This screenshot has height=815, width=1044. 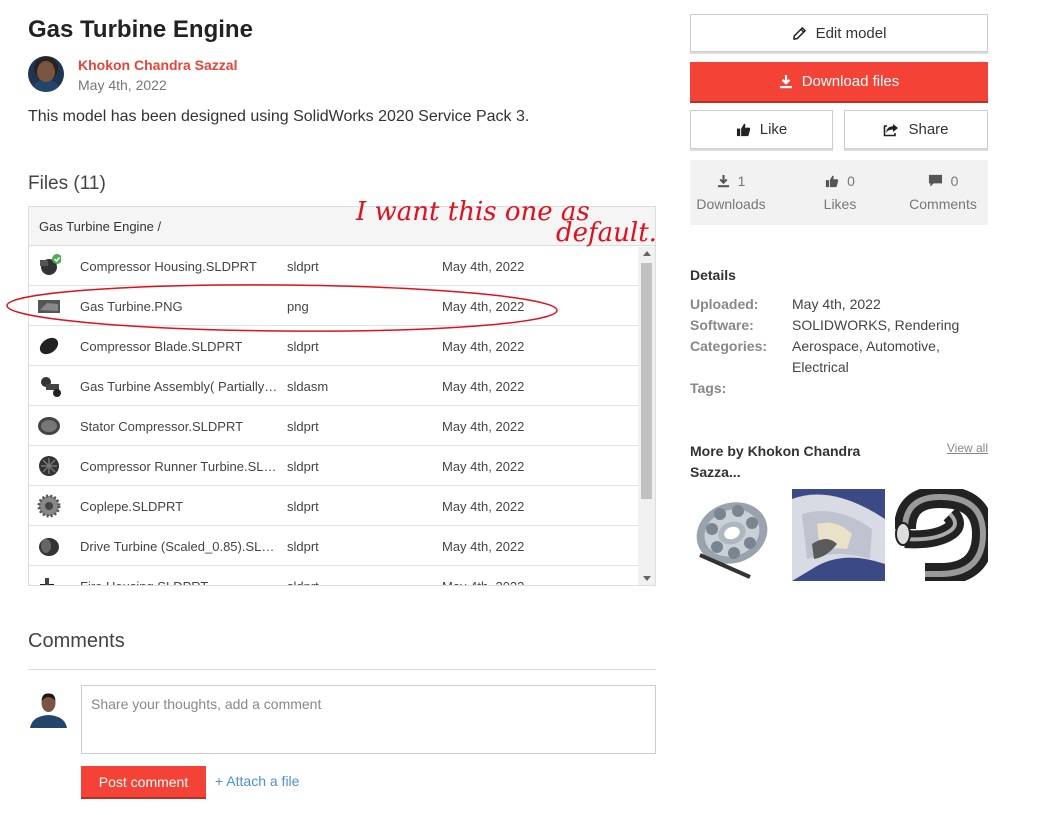 I want to click on share-button: Share, so click(x=916, y=129).